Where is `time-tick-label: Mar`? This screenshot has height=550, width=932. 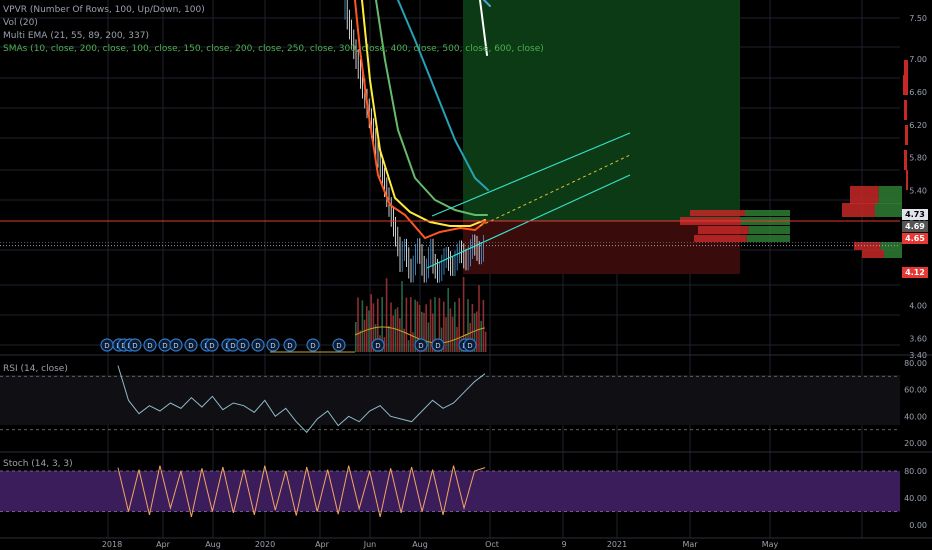
time-tick-label: Mar is located at coordinates (690, 544).